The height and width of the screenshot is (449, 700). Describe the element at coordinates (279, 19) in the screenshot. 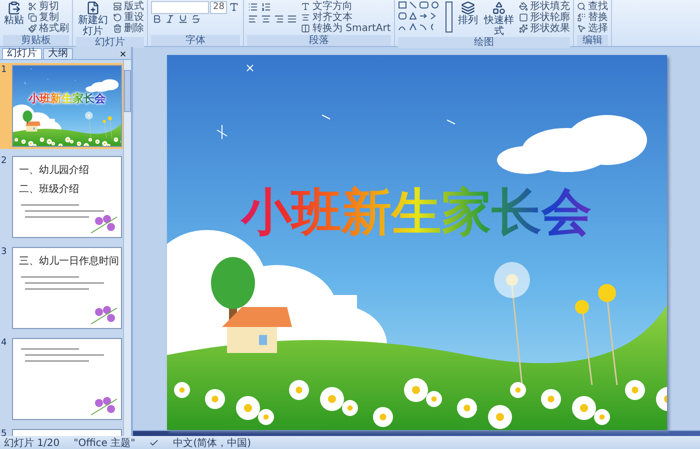

I see `align-right-icon` at that location.